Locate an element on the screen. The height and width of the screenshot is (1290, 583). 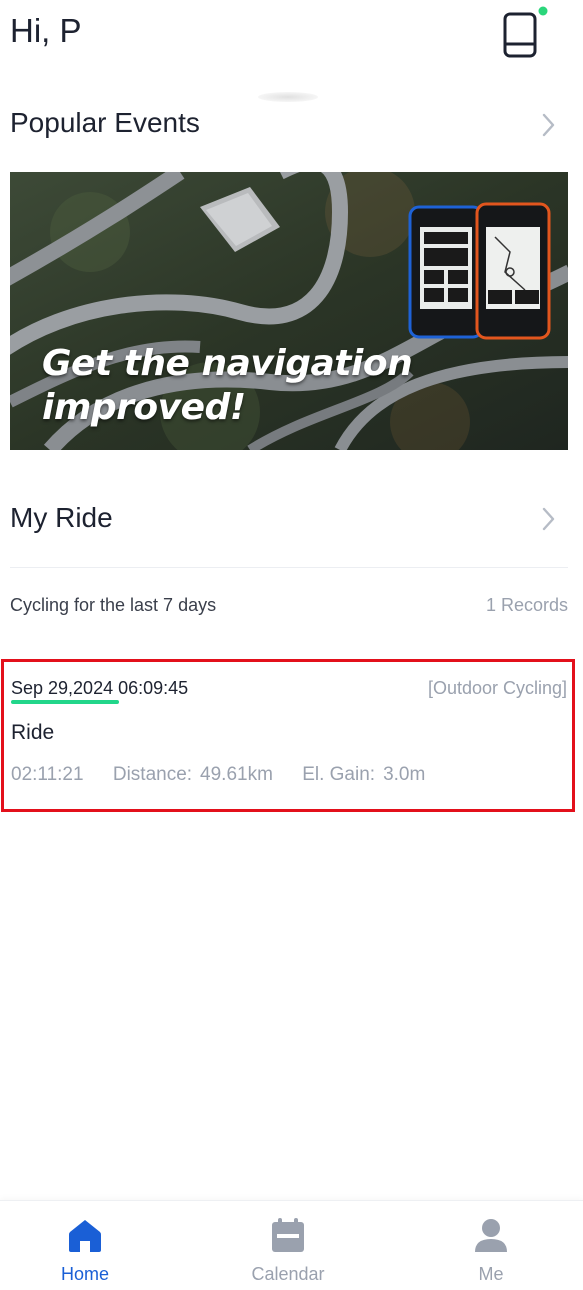
device-button is located at coordinates (524, 32).